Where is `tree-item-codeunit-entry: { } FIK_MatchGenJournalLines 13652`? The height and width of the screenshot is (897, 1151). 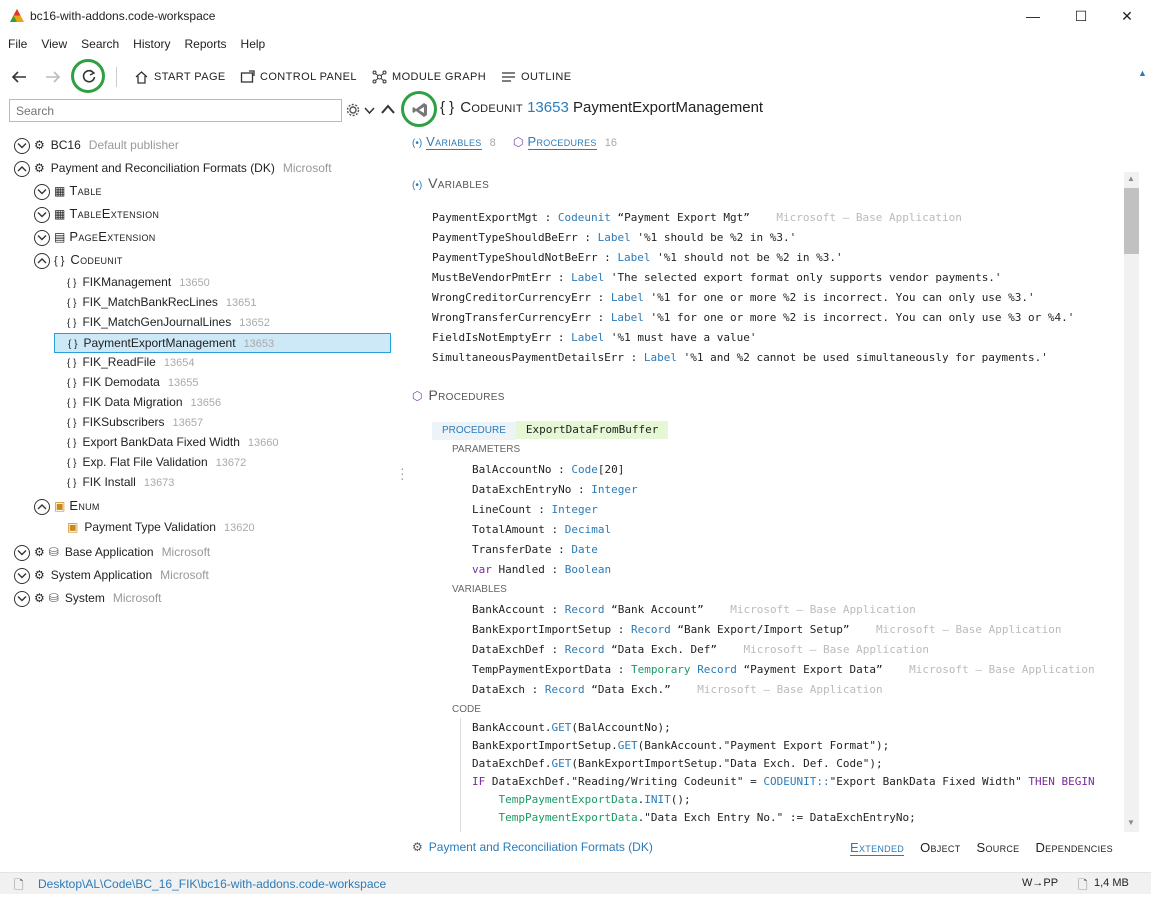 tree-item-codeunit-entry: { } FIK_MatchGenJournalLines 13652 is located at coordinates (168, 323).